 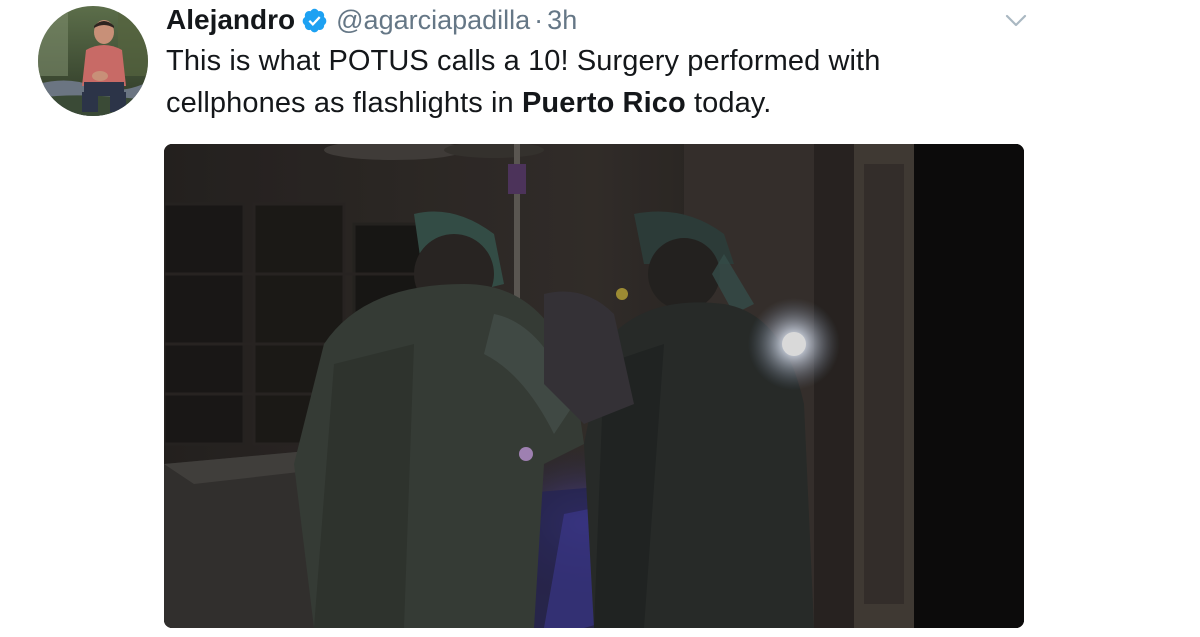 What do you see at coordinates (314, 20) in the screenshot?
I see `verified-badge-icon` at bounding box center [314, 20].